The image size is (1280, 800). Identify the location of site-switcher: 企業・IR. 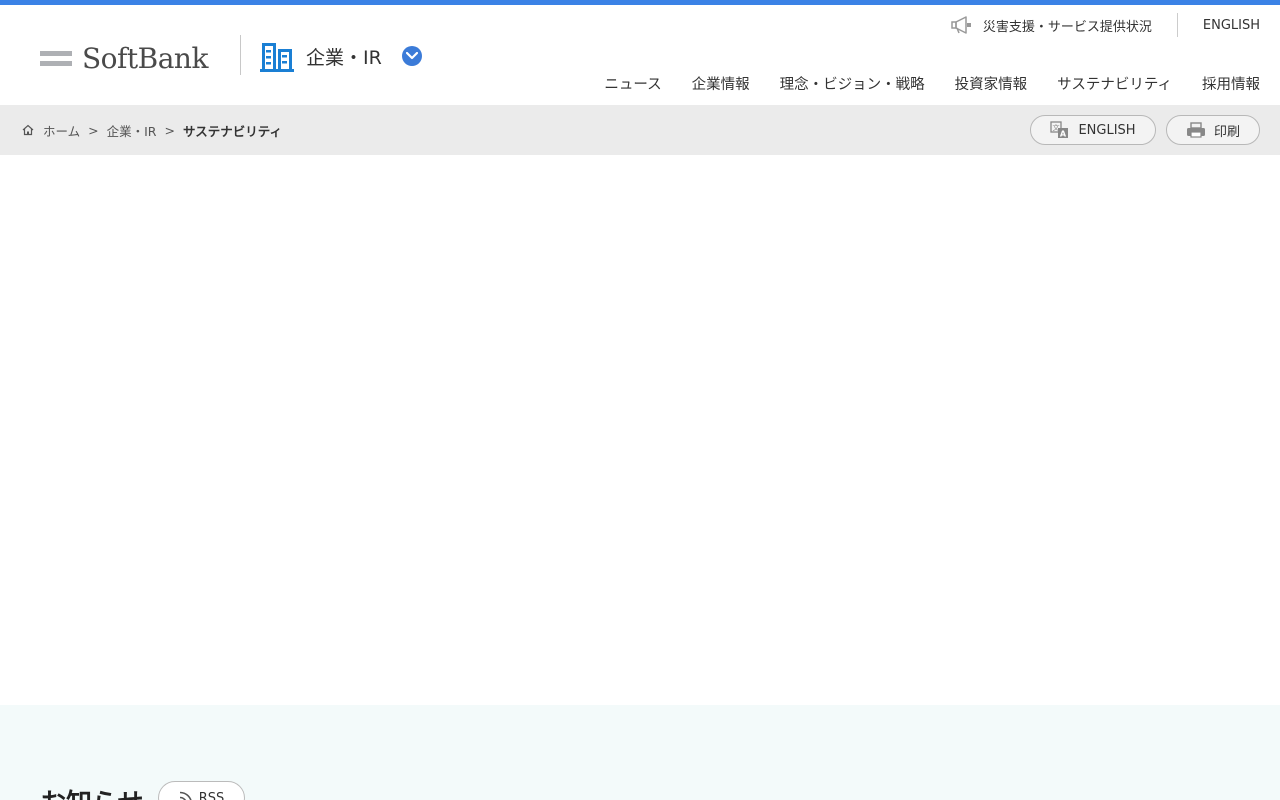
(341, 56).